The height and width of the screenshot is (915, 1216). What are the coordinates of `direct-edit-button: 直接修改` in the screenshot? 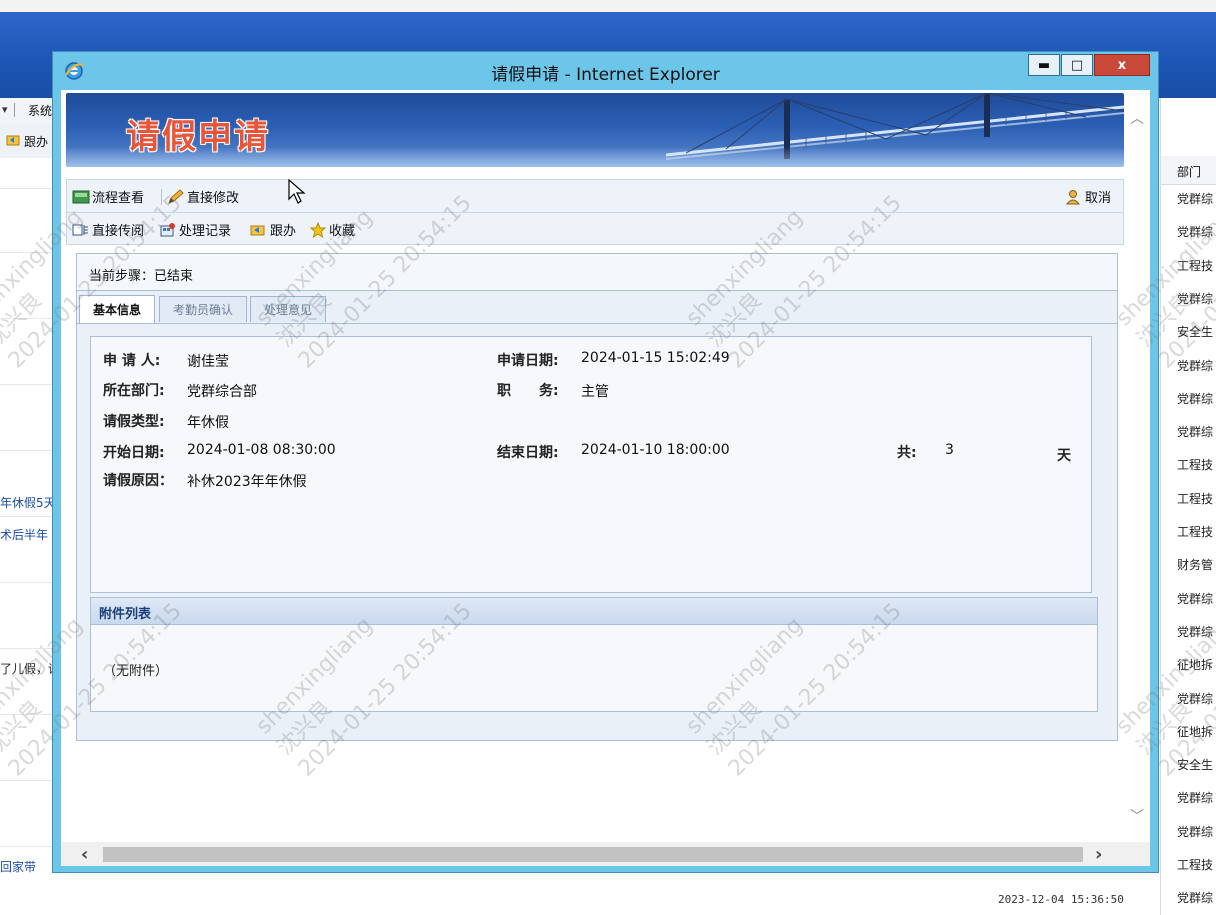 It's located at (203, 196).